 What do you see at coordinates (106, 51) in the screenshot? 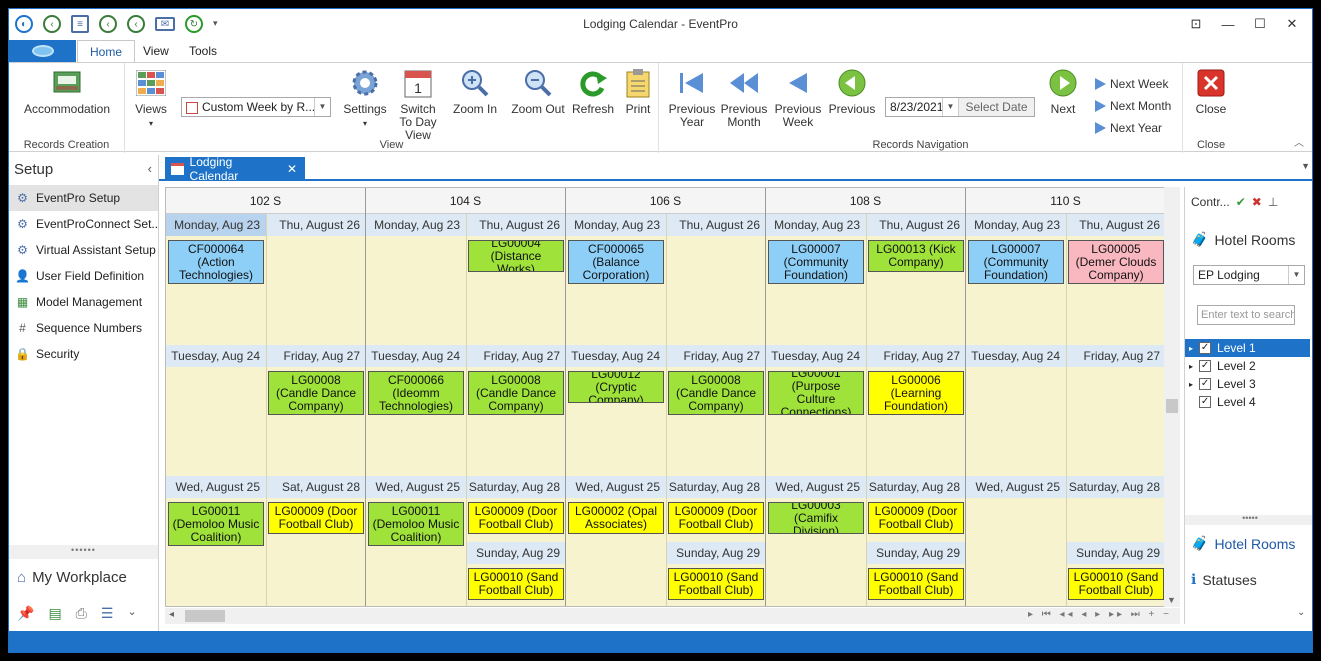
I see `tab-home: Home` at bounding box center [106, 51].